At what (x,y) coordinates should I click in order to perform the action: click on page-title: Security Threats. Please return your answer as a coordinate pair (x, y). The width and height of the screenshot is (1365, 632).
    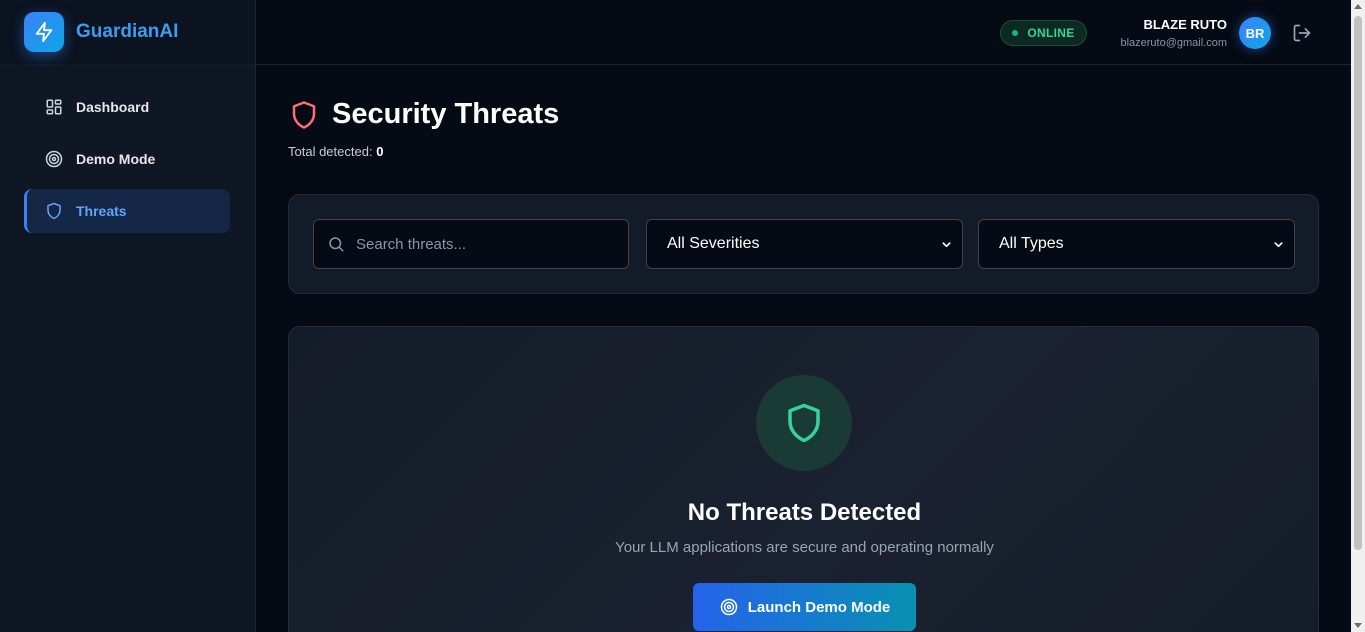
    Looking at the image, I should click on (446, 114).